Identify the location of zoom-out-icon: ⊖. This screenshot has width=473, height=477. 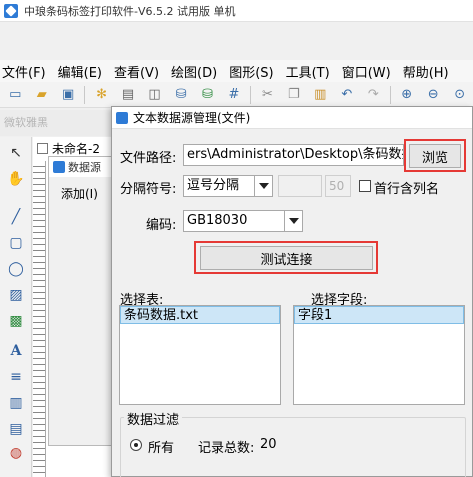
(432, 95).